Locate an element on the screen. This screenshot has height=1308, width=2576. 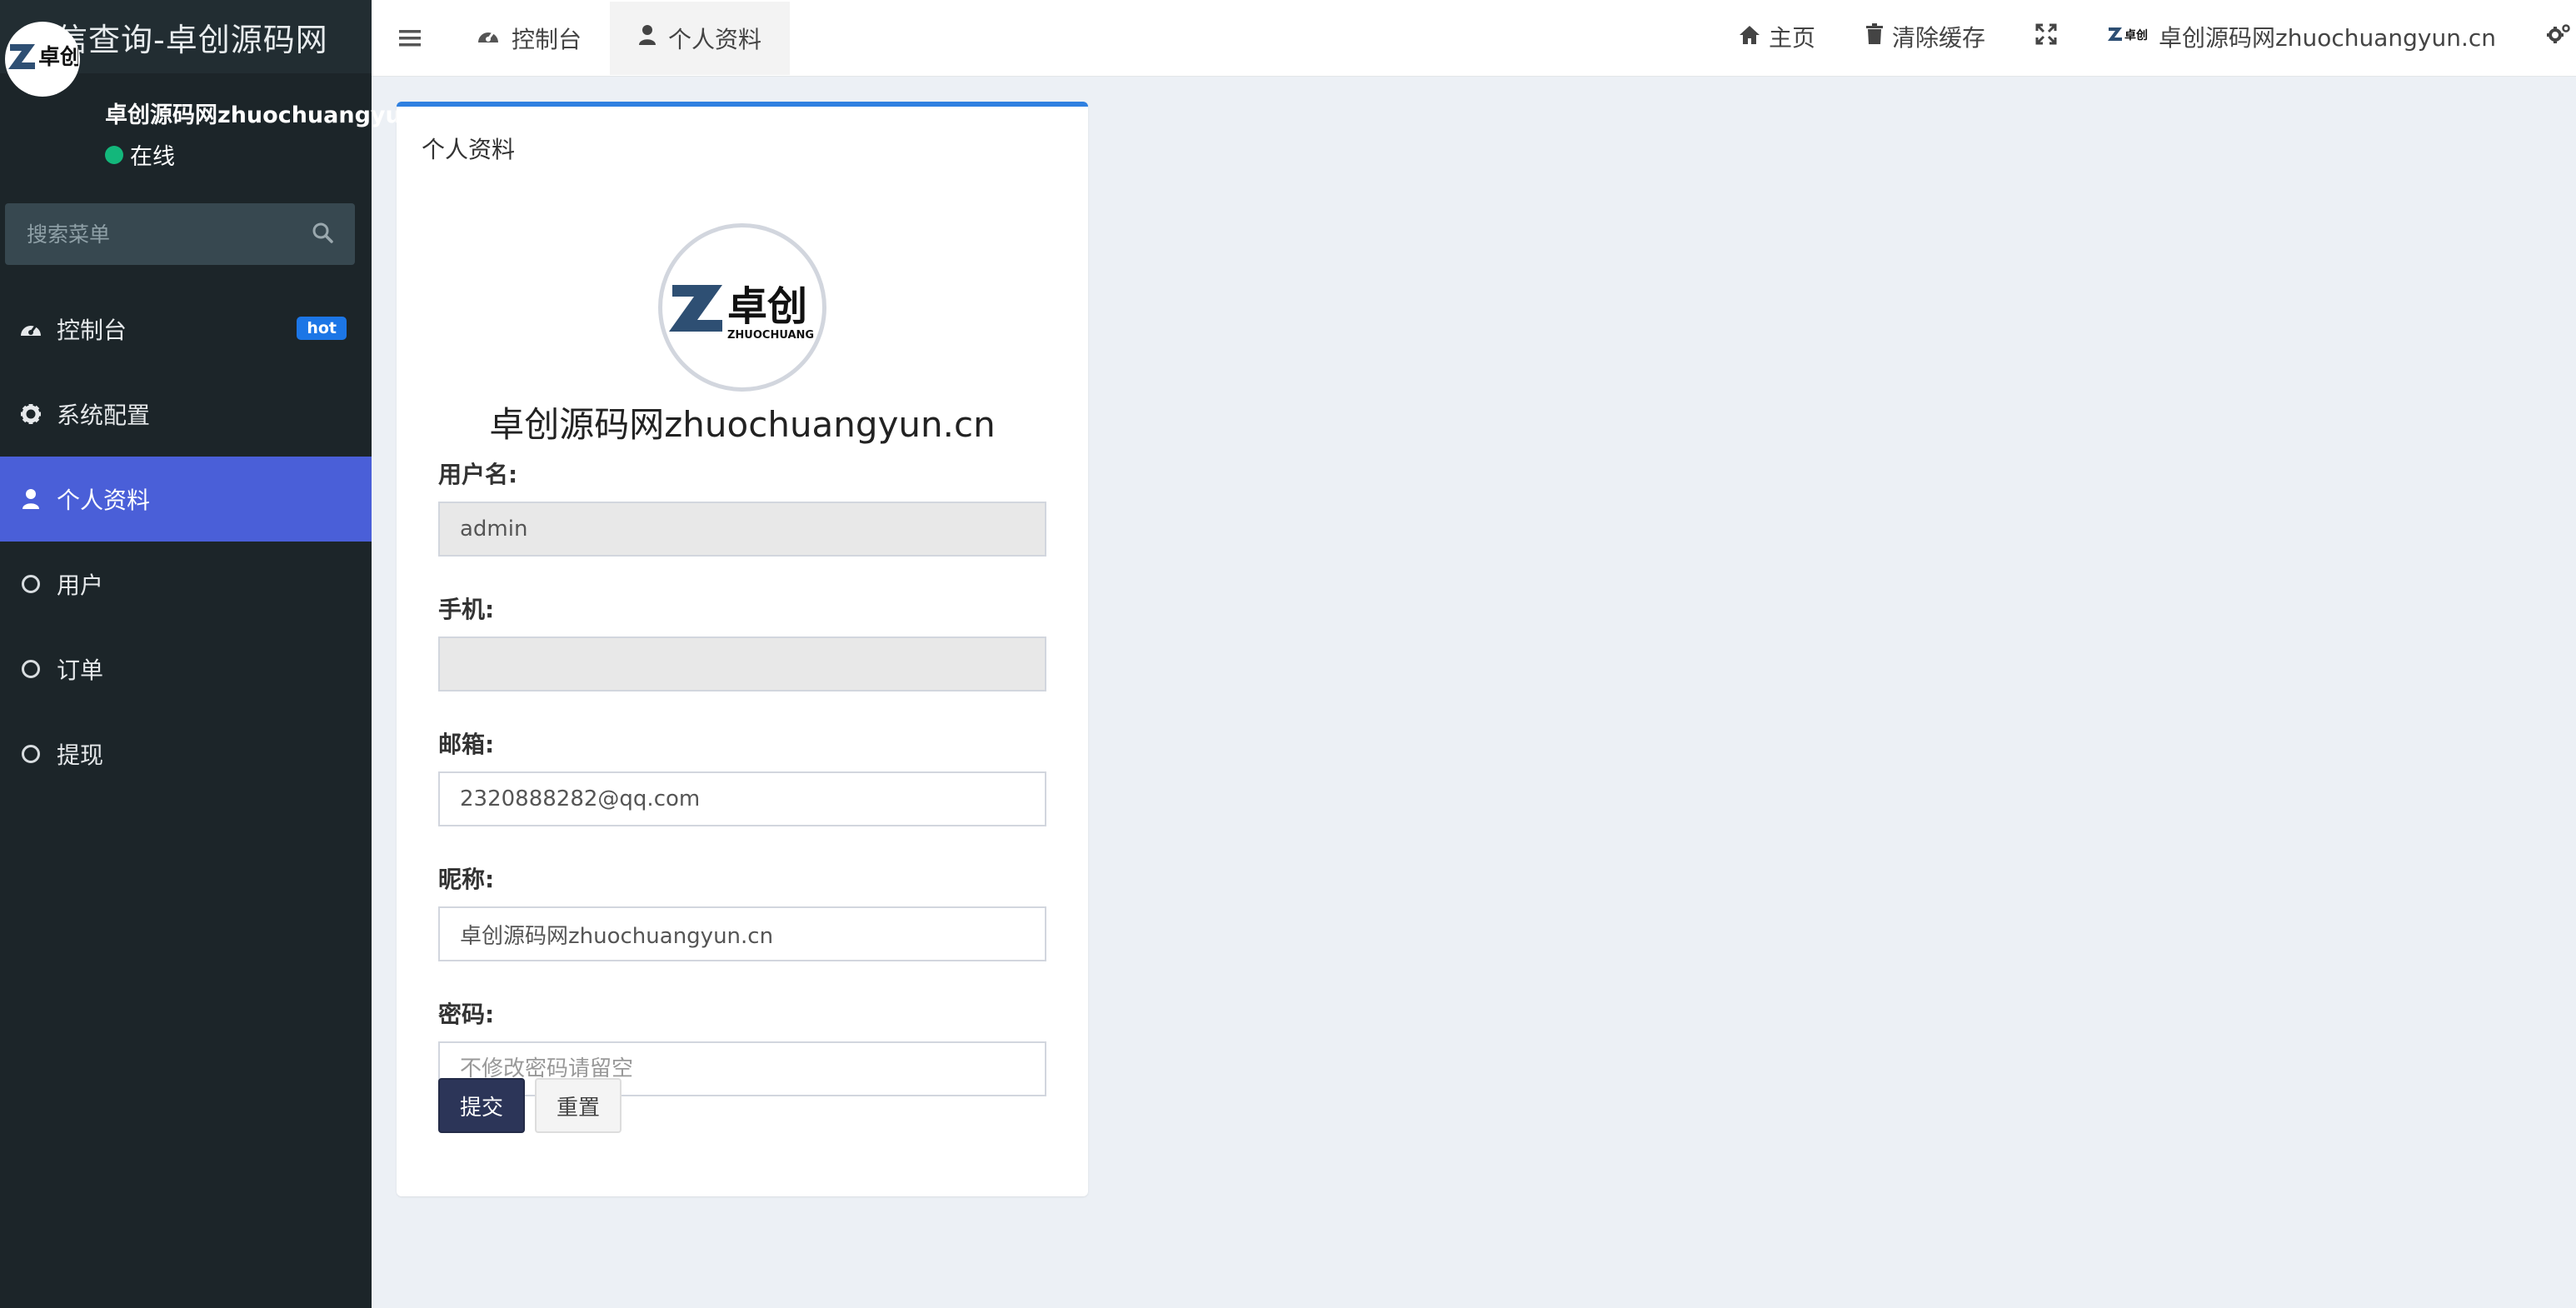
box-title: 个人资料 is located at coordinates (469, 149).